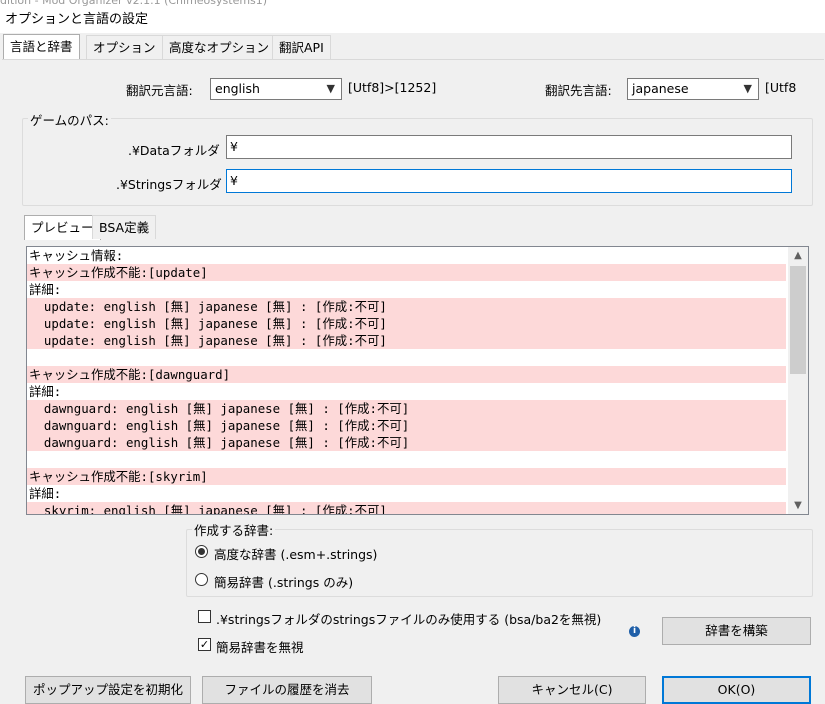 The height and width of the screenshot is (704, 825). What do you see at coordinates (406, 374) in the screenshot?
I see `preview-line: キャッシュ作成不能:[dawnguard]` at bounding box center [406, 374].